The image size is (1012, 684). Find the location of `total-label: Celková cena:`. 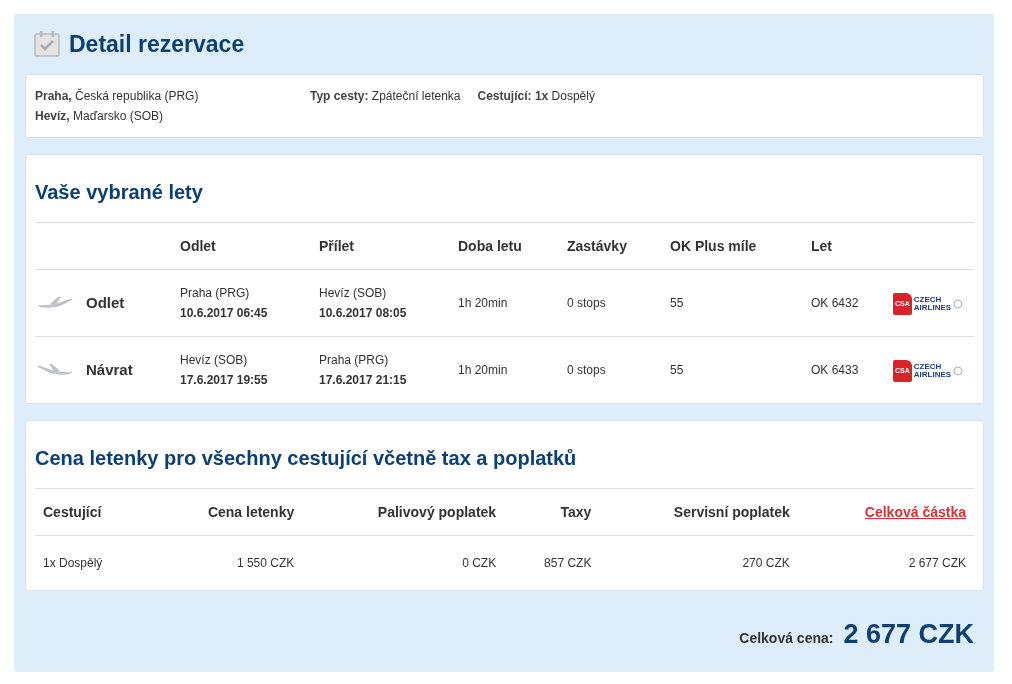

total-label: Celková cena: is located at coordinates (786, 638).